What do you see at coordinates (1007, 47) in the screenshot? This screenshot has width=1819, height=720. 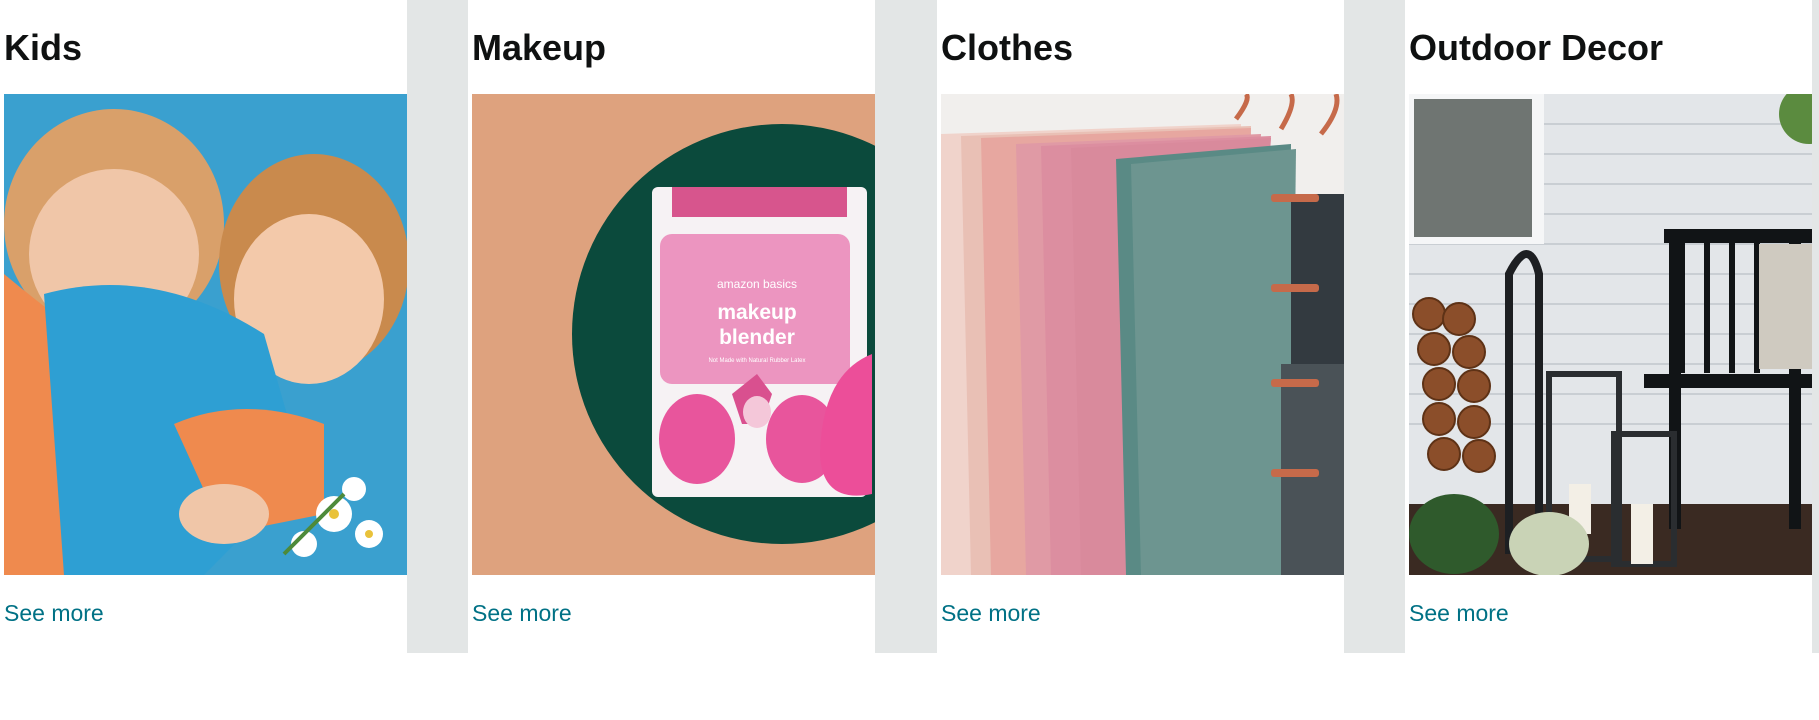 I see `card-title: Clothes` at bounding box center [1007, 47].